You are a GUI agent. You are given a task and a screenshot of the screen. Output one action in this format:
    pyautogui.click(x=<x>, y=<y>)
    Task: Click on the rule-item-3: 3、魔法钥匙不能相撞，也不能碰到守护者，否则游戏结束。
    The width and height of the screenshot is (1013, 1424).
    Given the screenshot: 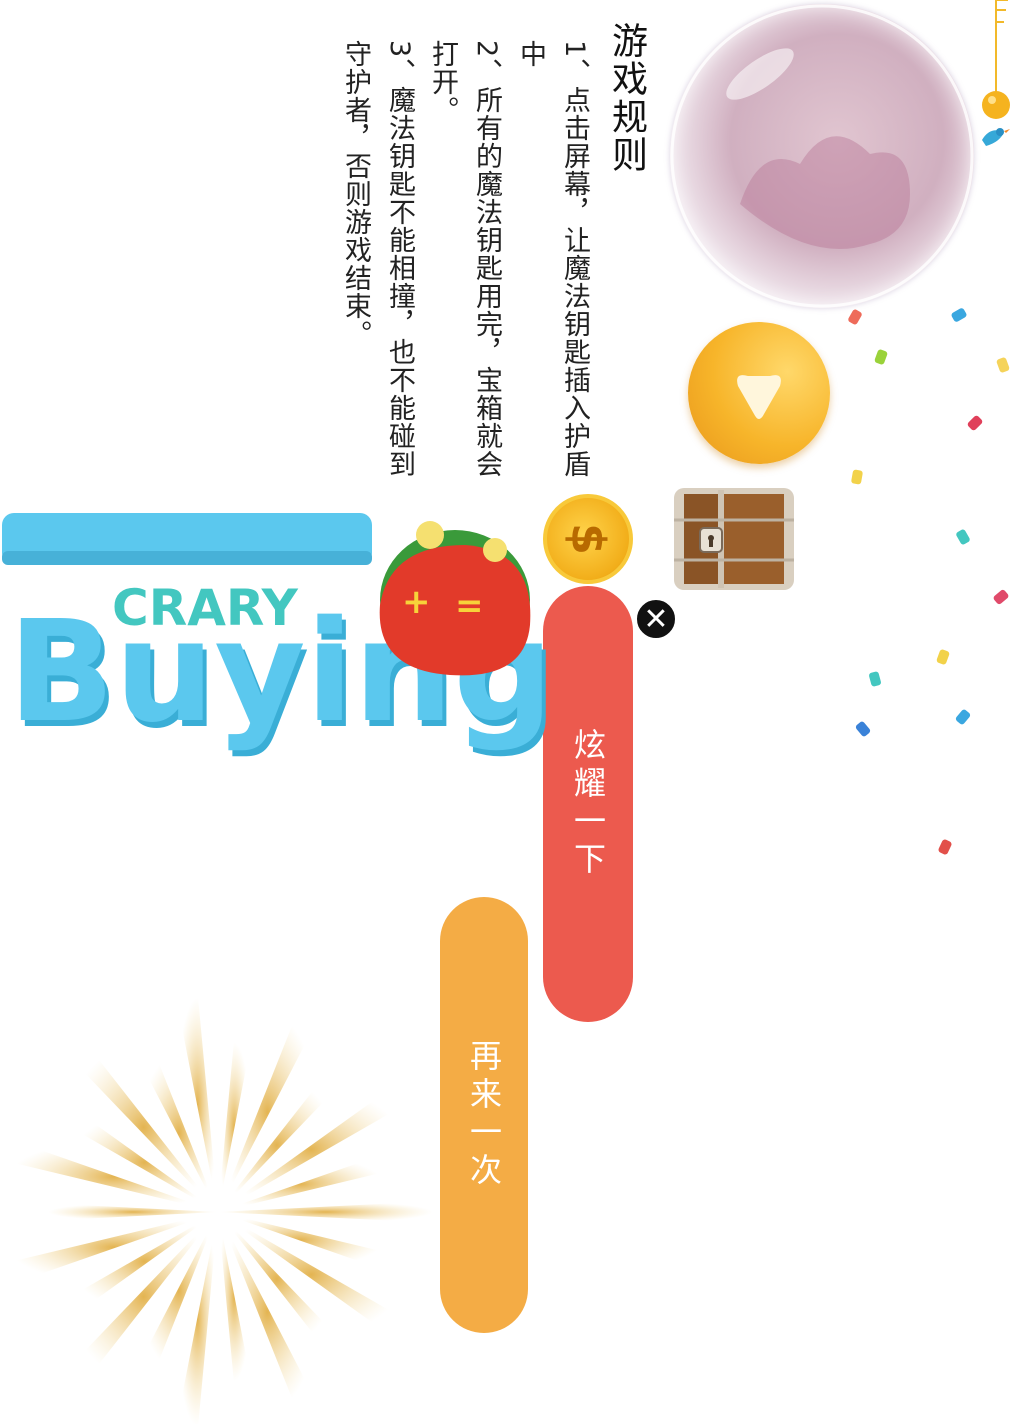 What is the action you would take?
    pyautogui.click(x=377, y=259)
    